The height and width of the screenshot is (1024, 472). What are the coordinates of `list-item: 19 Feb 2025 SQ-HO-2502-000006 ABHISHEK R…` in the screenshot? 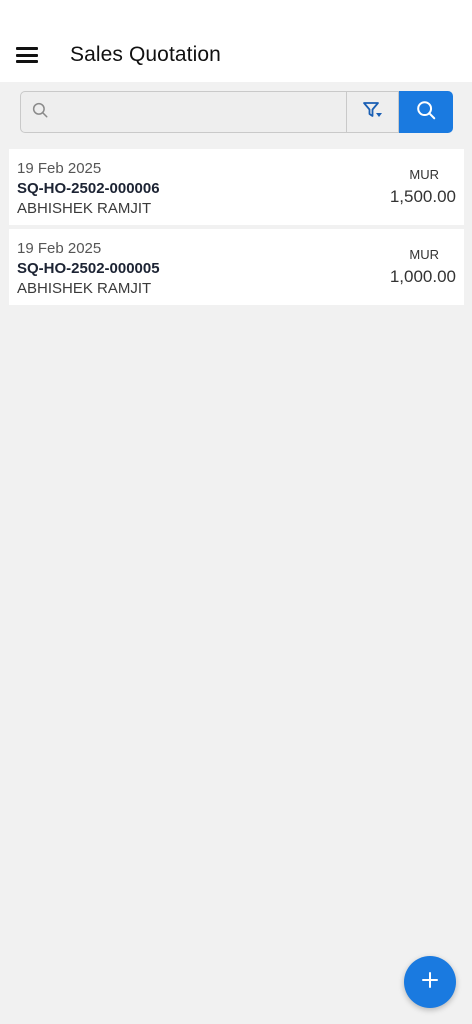 It's located at (236, 187).